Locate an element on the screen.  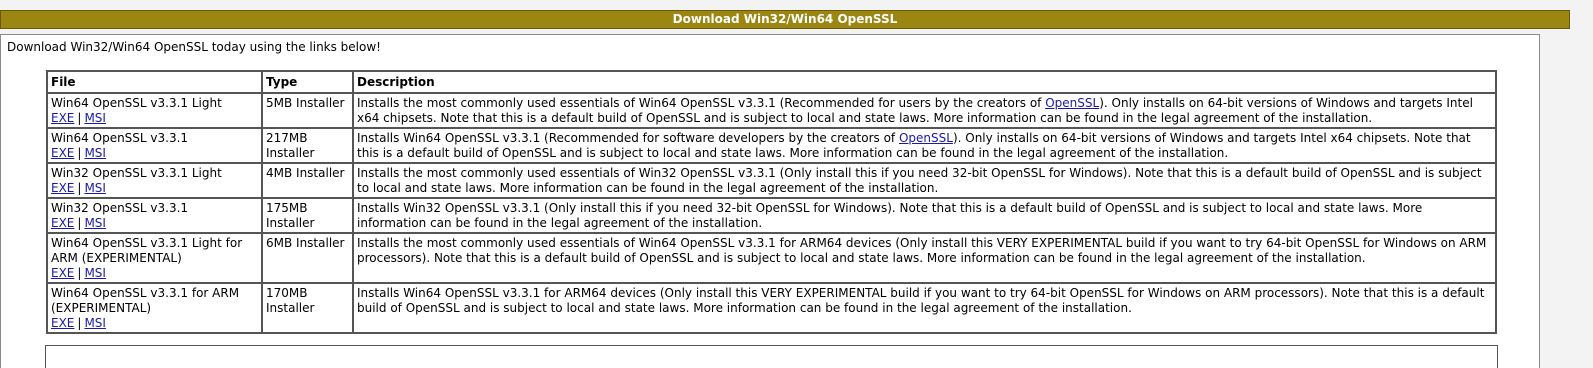
header-type: Type is located at coordinates (307, 82).